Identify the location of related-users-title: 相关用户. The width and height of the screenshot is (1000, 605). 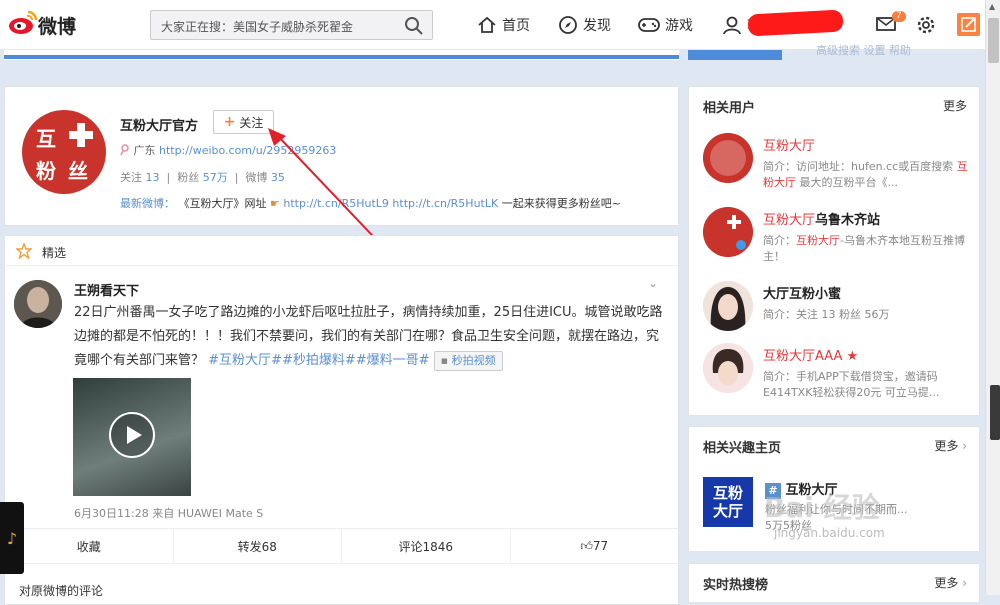
(729, 108).